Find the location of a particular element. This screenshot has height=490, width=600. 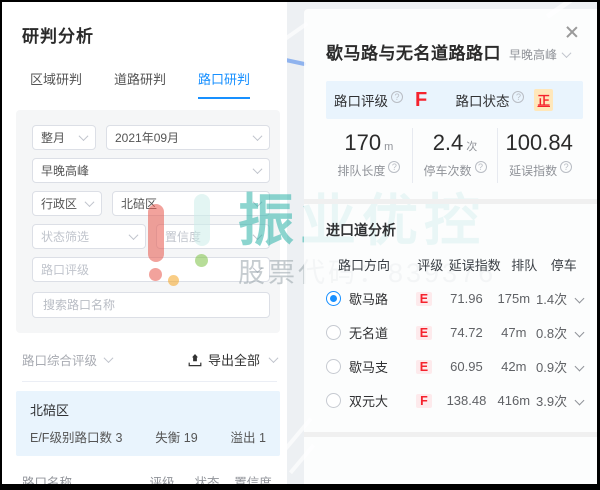

detail-title-row: 歇马路与无名道路路口 早晚高峰 is located at coordinates (454, 51).